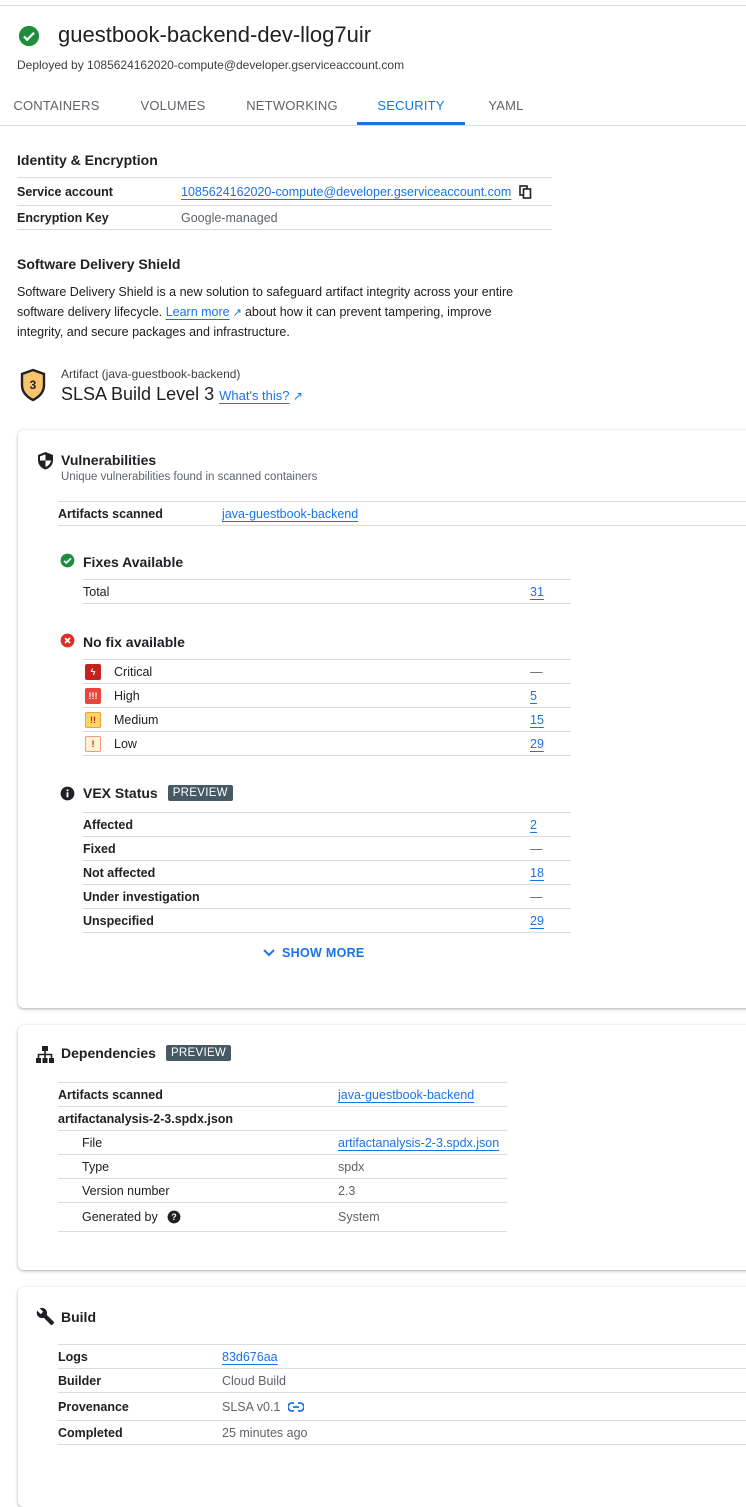 The width and height of the screenshot is (746, 1507). What do you see at coordinates (533, 825) in the screenshot?
I see `vex-link: 2` at bounding box center [533, 825].